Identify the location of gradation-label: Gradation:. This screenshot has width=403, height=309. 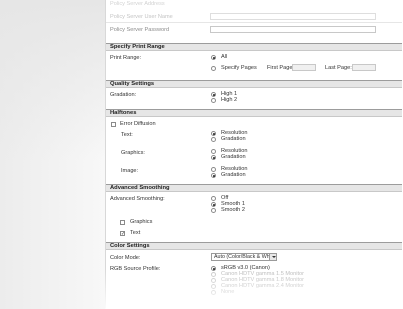
(123, 95).